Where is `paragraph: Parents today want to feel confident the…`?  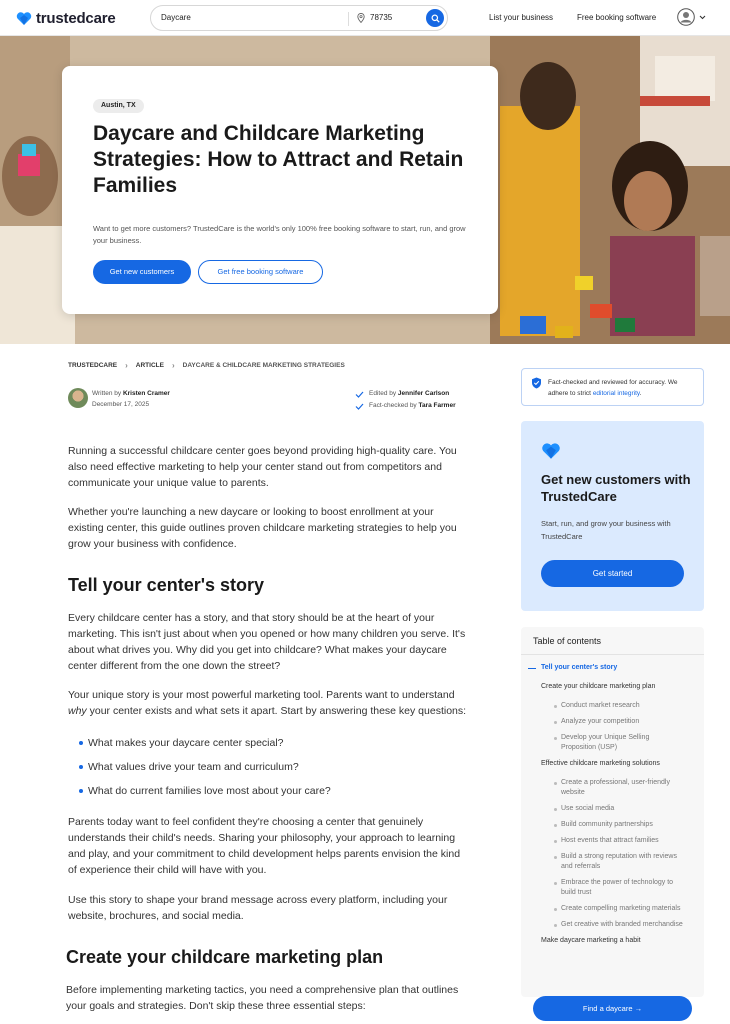
paragraph: Parents today want to feel confident the… is located at coordinates (264, 846).